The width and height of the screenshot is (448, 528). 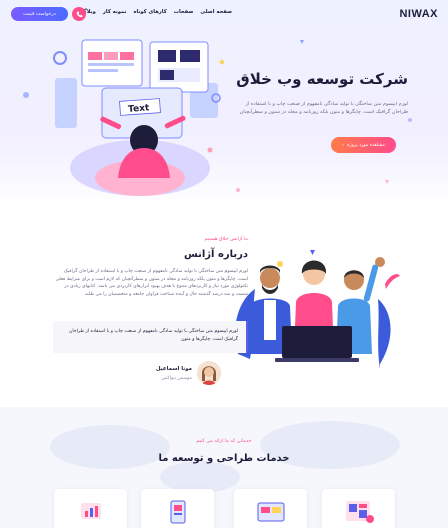 What do you see at coordinates (224, 441) in the screenshot?
I see `services-tag: خدماتی که ما ارائه می کنیم` at bounding box center [224, 441].